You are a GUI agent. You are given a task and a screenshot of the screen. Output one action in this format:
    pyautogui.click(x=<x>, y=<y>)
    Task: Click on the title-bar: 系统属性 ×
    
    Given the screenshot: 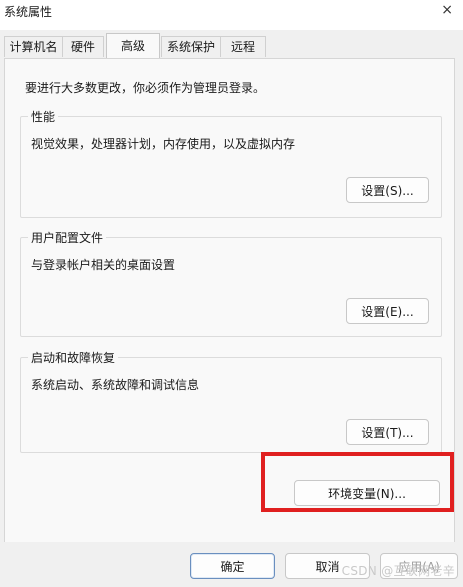 What is the action you would take?
    pyautogui.click(x=231, y=15)
    